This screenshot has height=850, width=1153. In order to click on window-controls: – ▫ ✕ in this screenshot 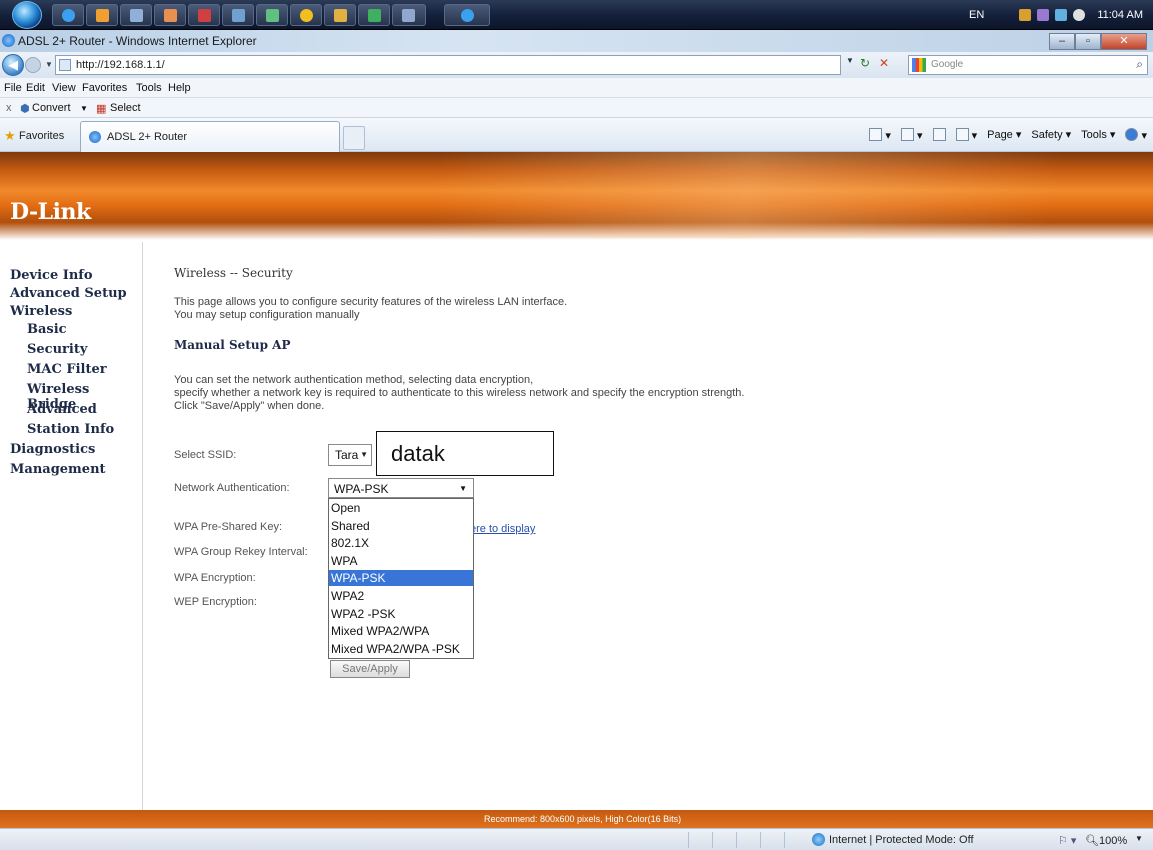, I will do `click(1098, 41)`.